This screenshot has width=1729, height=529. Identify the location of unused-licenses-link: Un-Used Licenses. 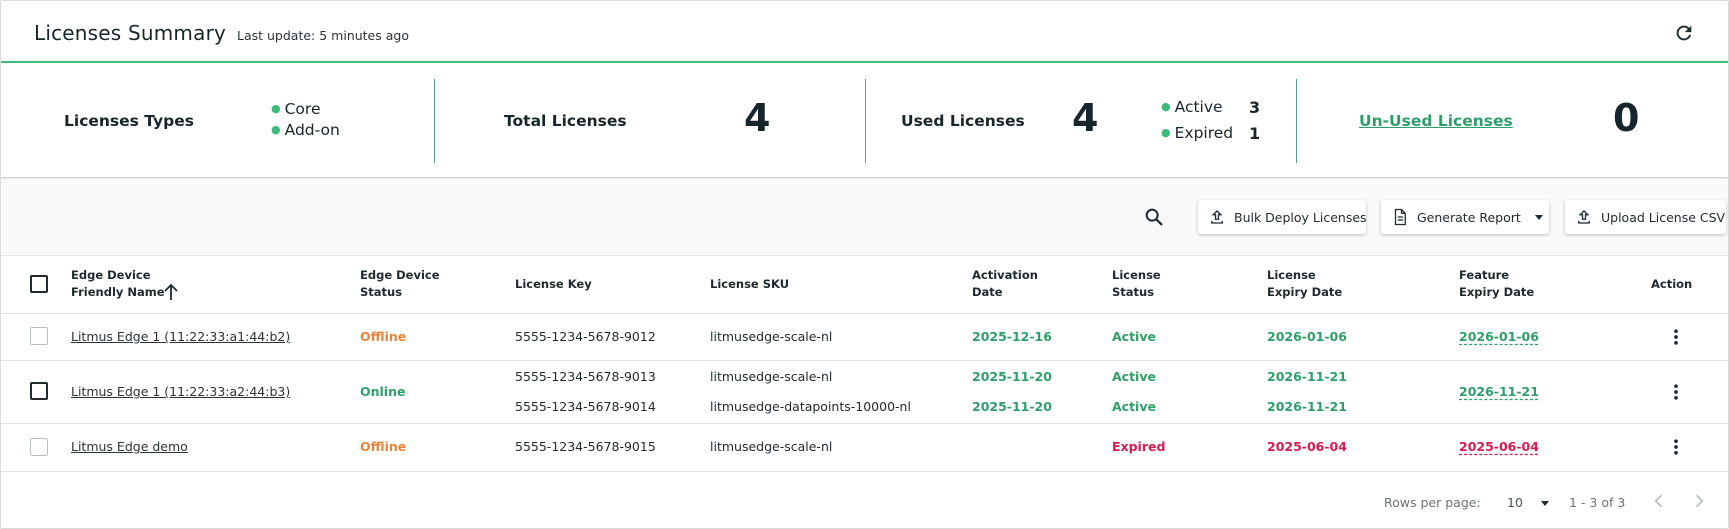
(1436, 121).